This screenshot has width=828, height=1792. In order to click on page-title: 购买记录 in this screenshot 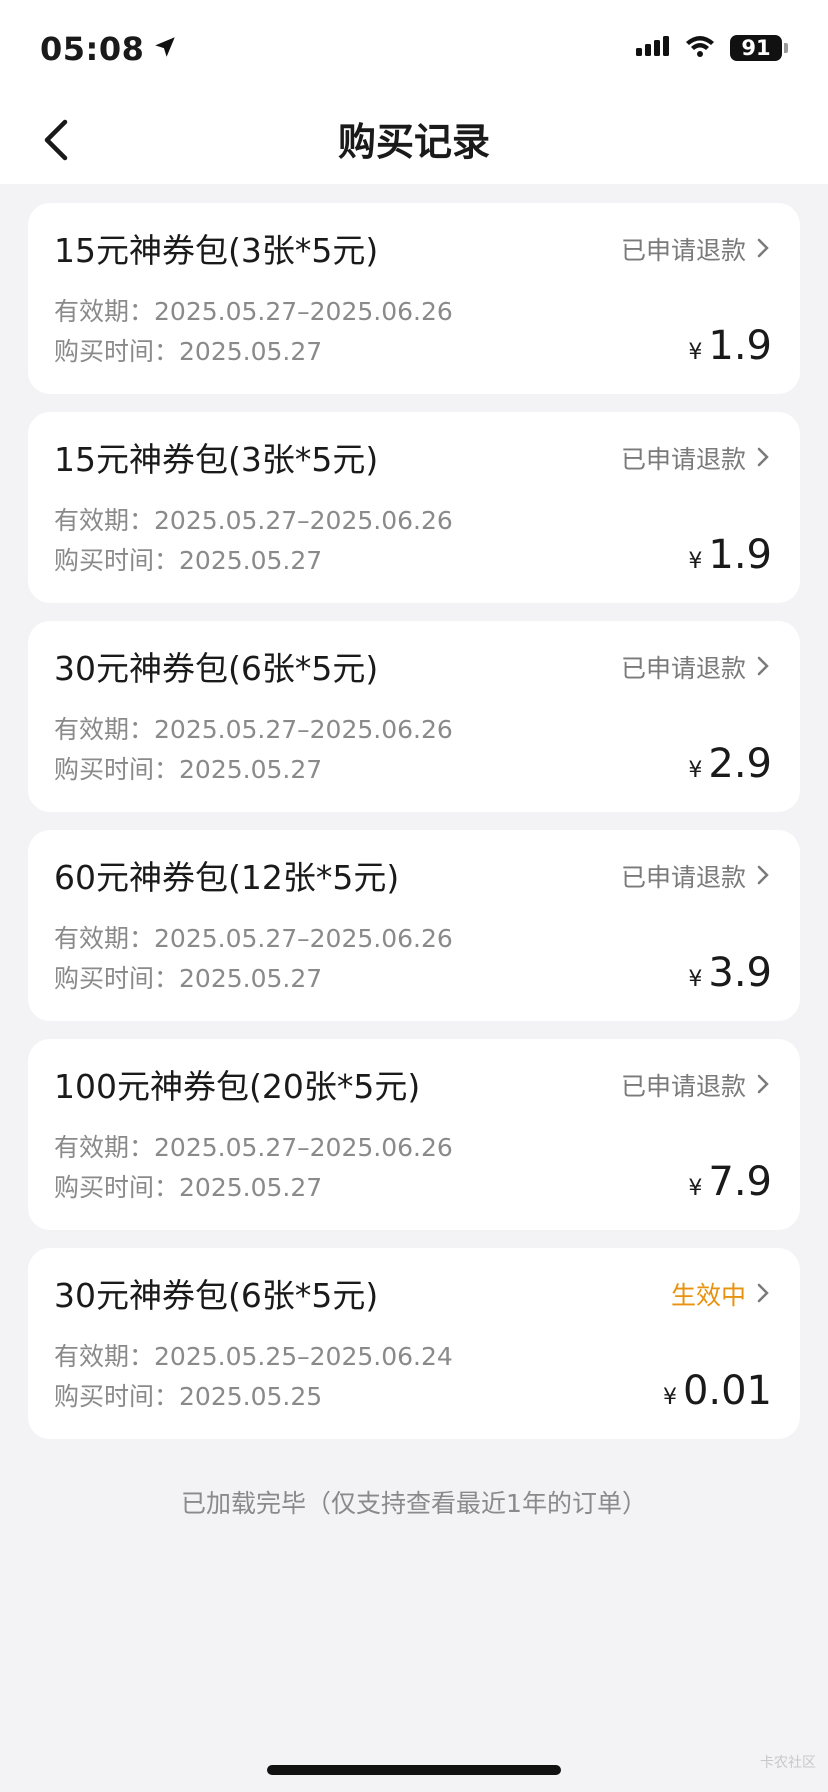, I will do `click(413, 142)`.